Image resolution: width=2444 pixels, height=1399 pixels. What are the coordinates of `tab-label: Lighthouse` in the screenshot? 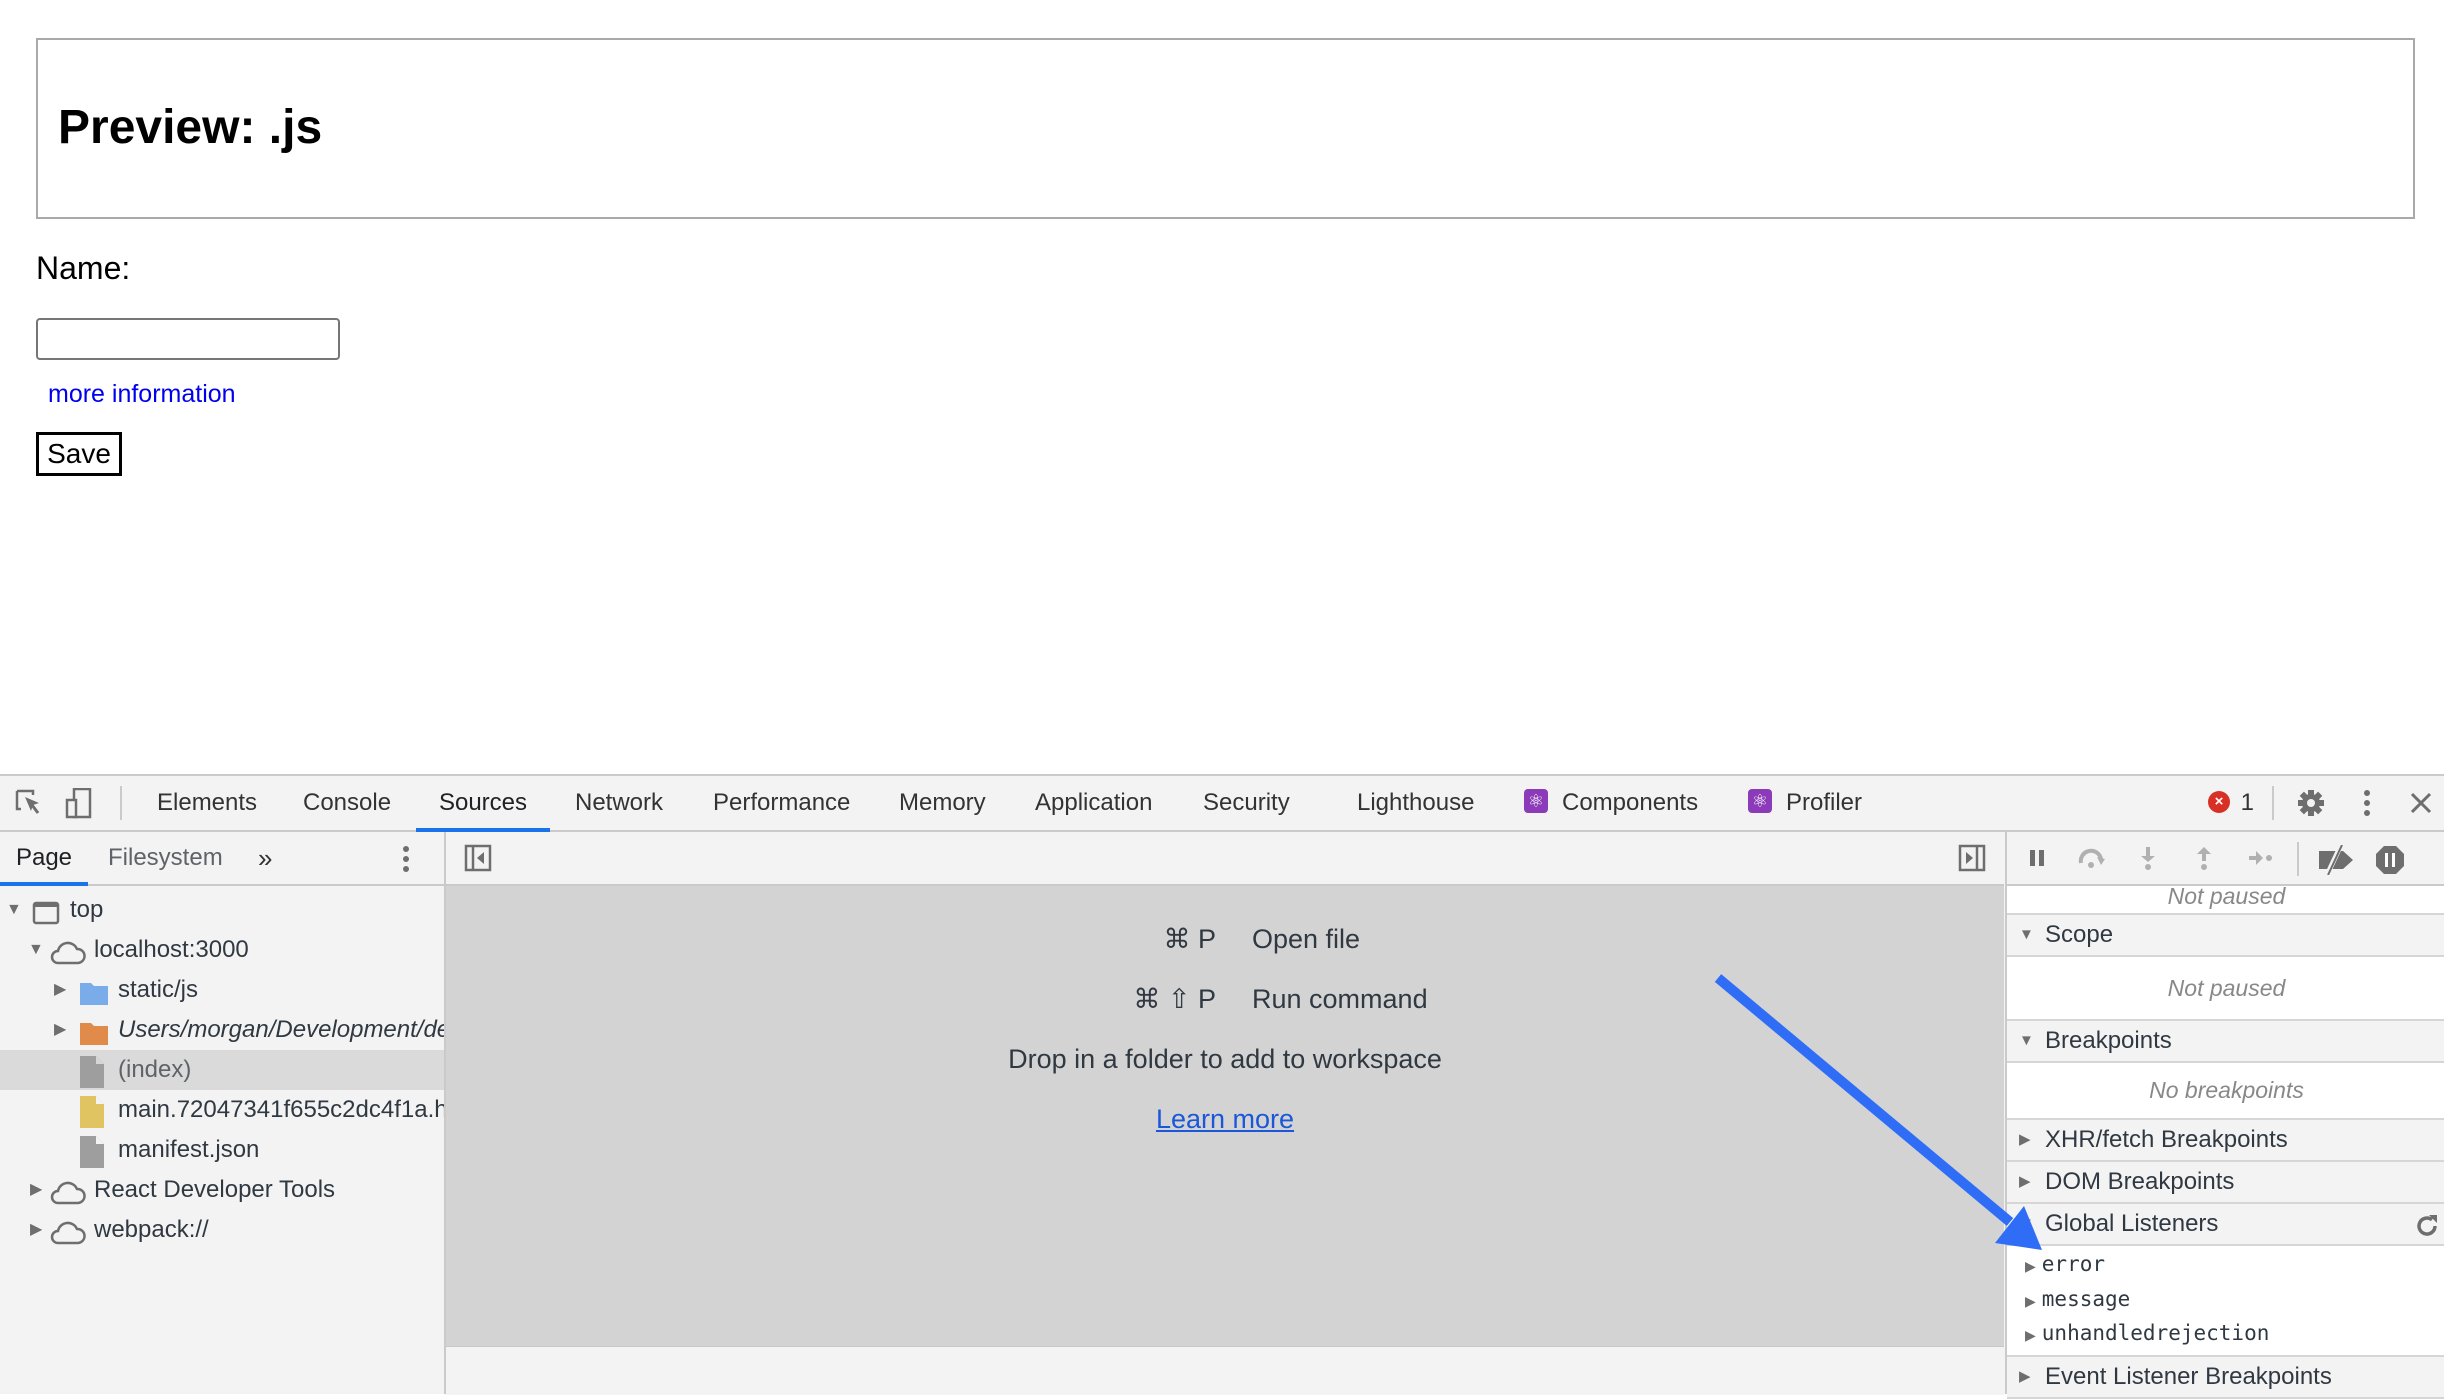 It's located at (1416, 802).